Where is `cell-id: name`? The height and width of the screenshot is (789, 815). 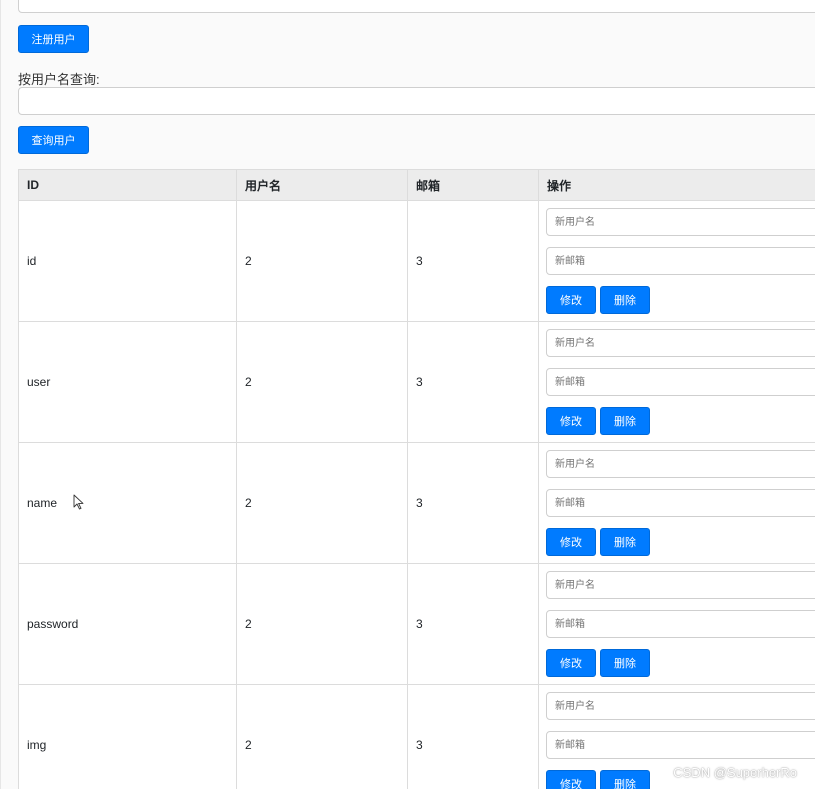
cell-id: name is located at coordinates (127, 503).